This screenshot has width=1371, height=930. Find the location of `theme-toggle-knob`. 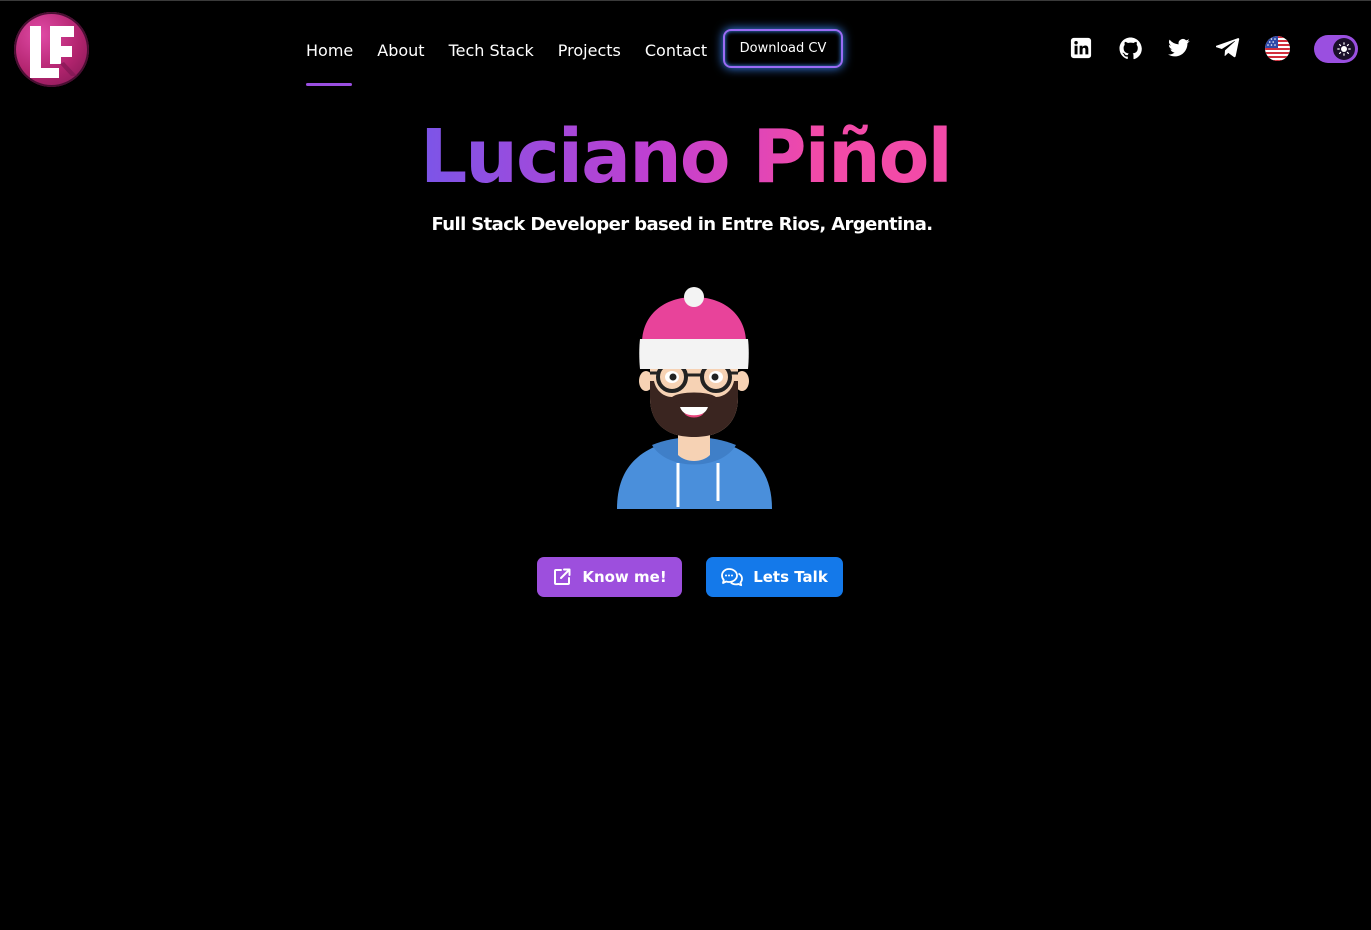

theme-toggle-knob is located at coordinates (1344, 49).